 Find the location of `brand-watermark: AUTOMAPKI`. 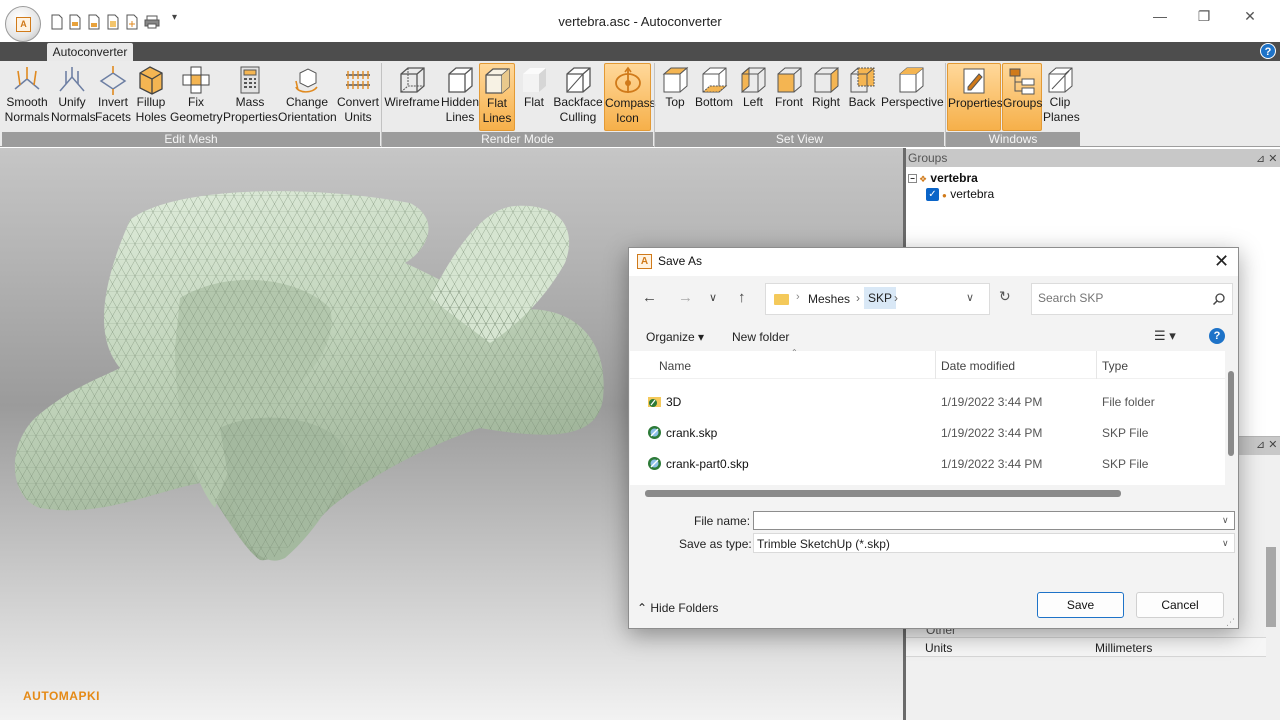

brand-watermark: AUTOMAPKI is located at coordinates (61, 696).